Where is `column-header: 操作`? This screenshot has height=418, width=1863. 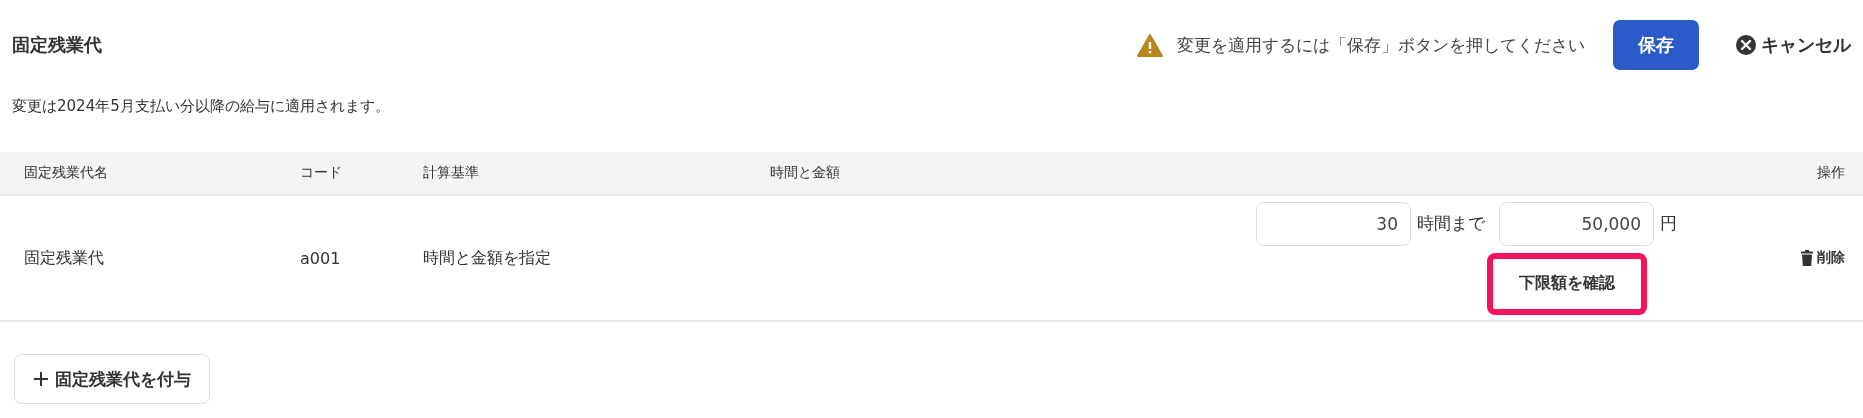
column-header: 操作 is located at coordinates (1831, 173).